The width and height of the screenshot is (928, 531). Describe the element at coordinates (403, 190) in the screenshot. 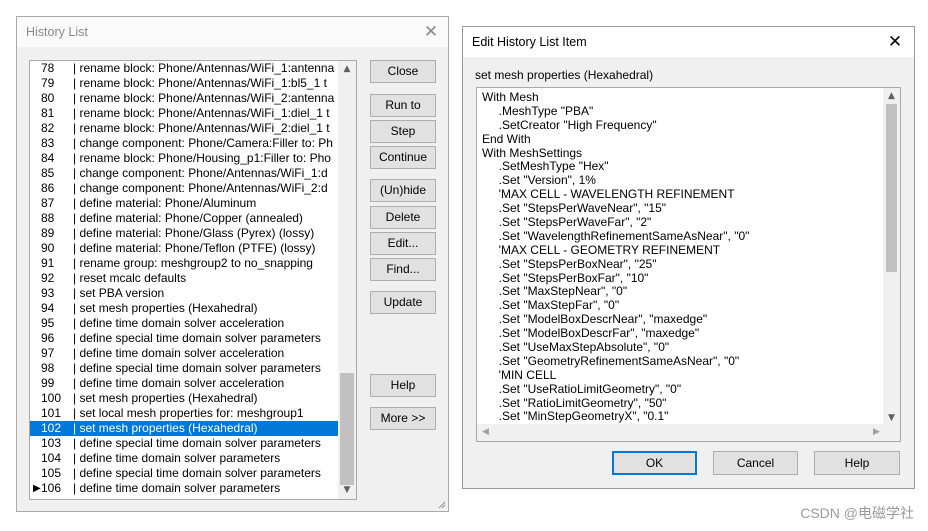

I see `unhide-button: (Un)hide` at that location.